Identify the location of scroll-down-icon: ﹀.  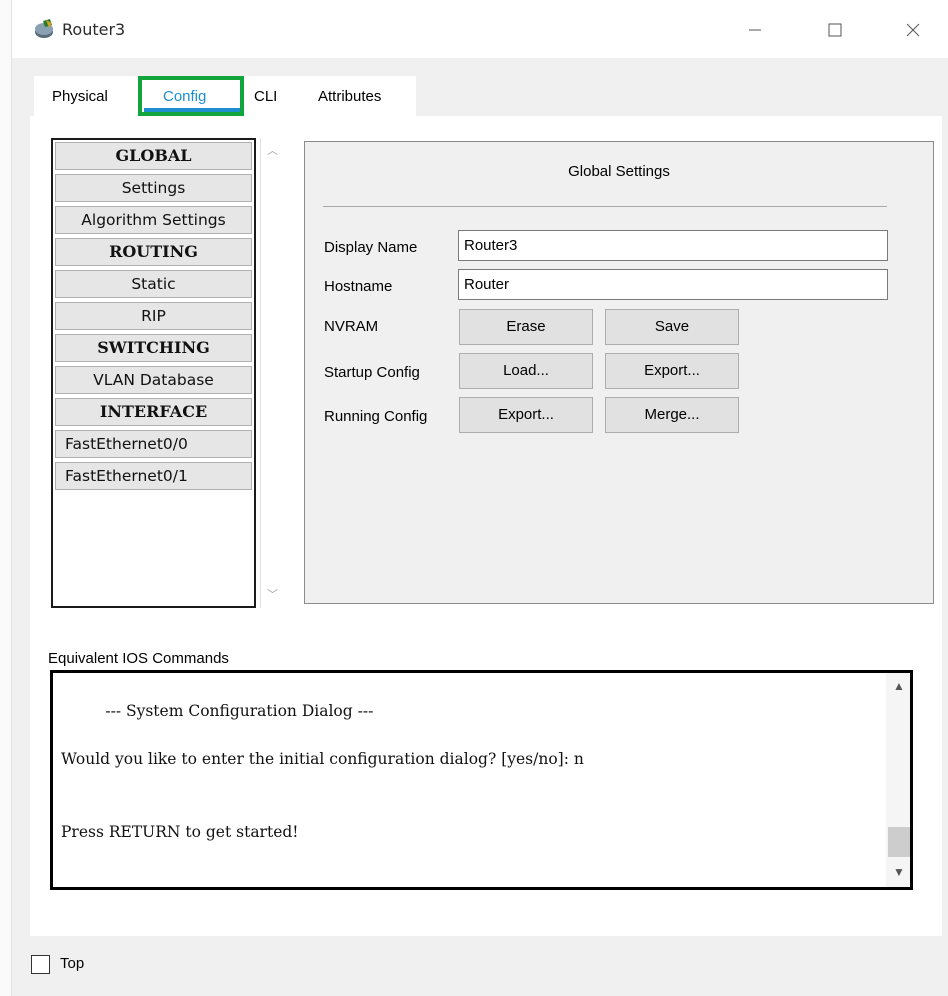
(272, 594).